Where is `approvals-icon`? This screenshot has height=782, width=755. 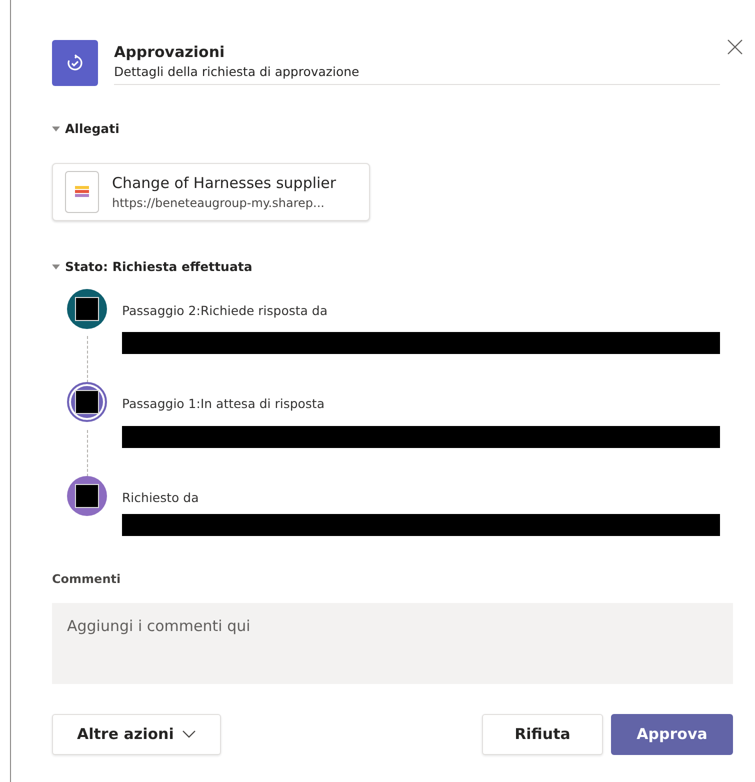
approvals-icon is located at coordinates (75, 63).